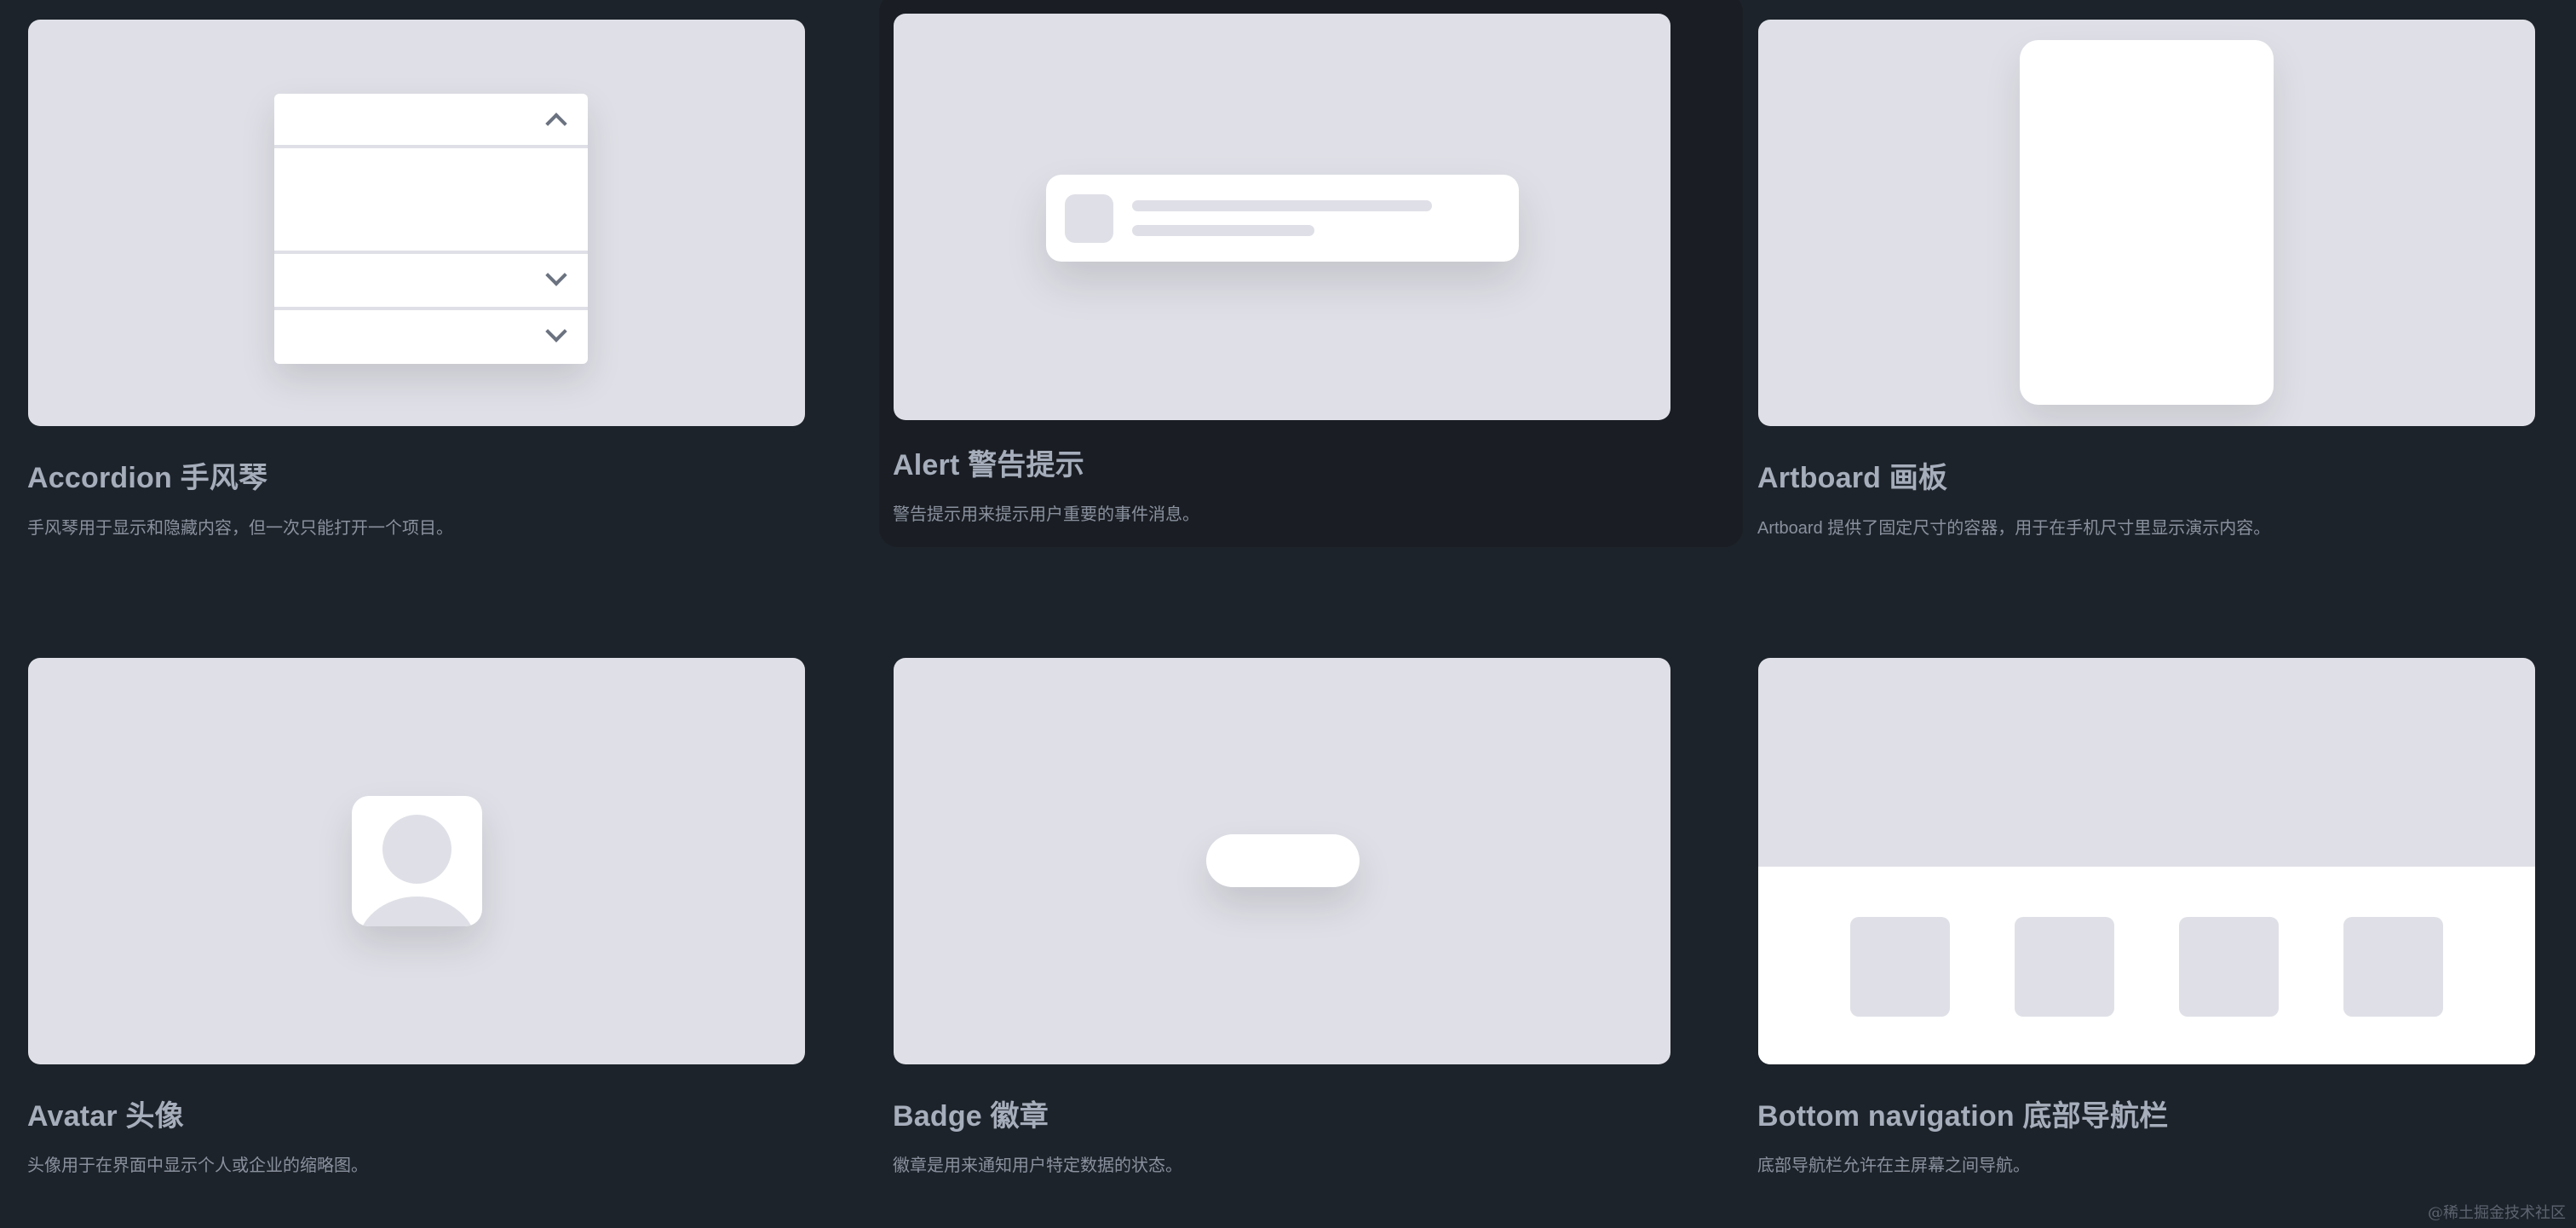 Image resolution: width=2576 pixels, height=1228 pixels. Describe the element at coordinates (431, 121) in the screenshot. I see `accordion-row-open` at that location.